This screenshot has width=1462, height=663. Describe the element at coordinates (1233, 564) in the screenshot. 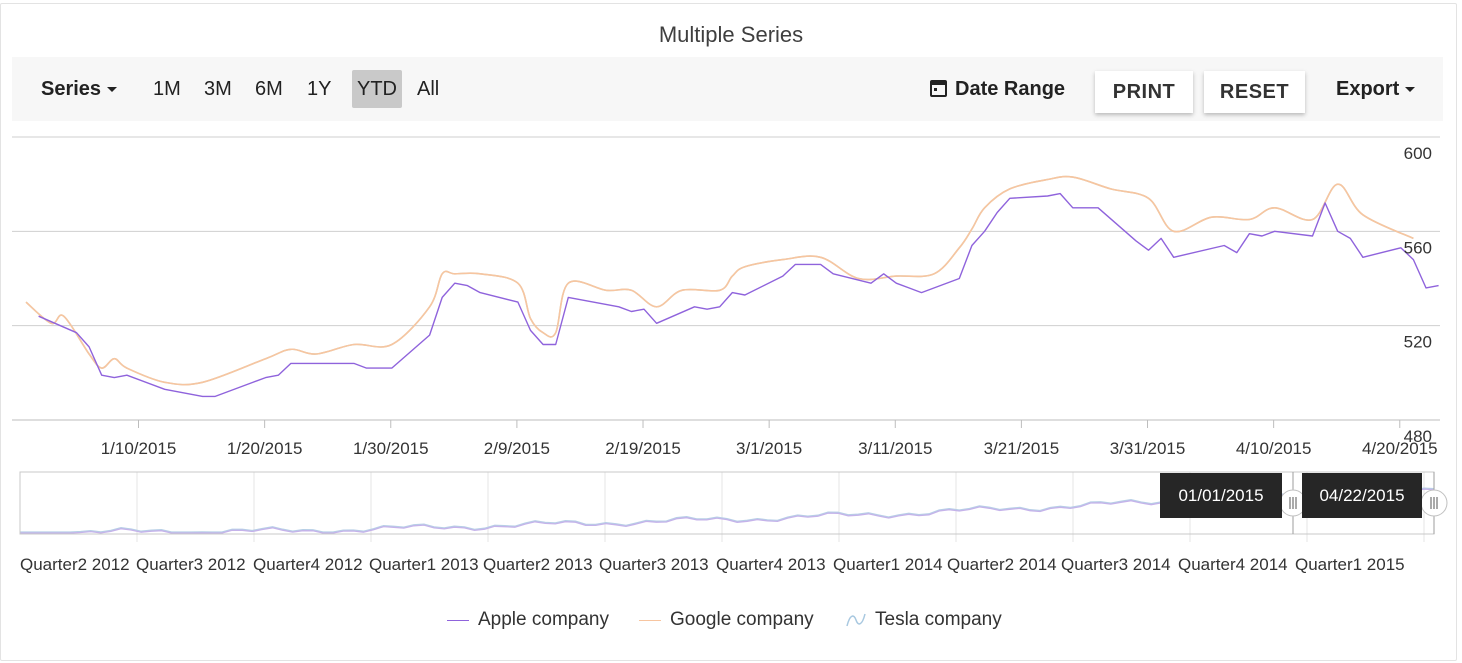

I see `navigator-axis-label: Quarter4 2014` at that location.